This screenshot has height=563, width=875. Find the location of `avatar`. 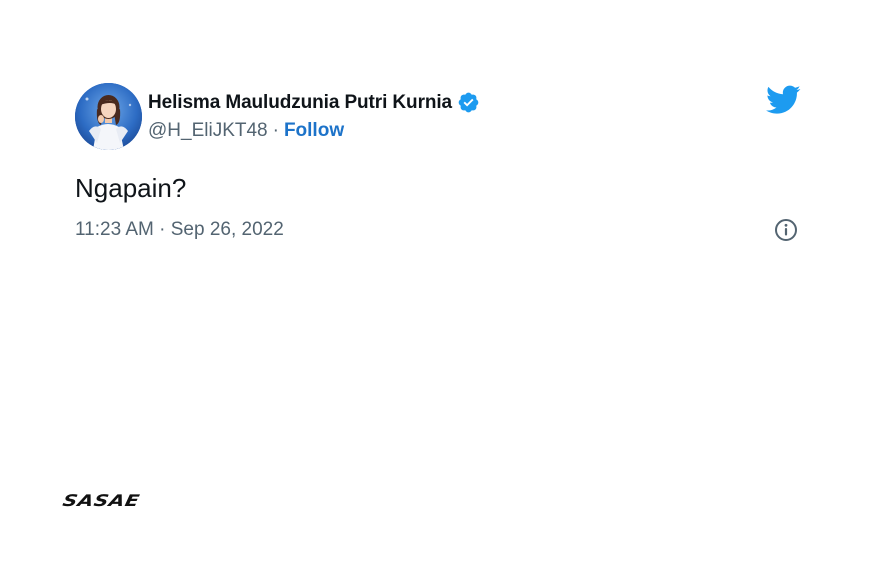

avatar is located at coordinates (108, 116).